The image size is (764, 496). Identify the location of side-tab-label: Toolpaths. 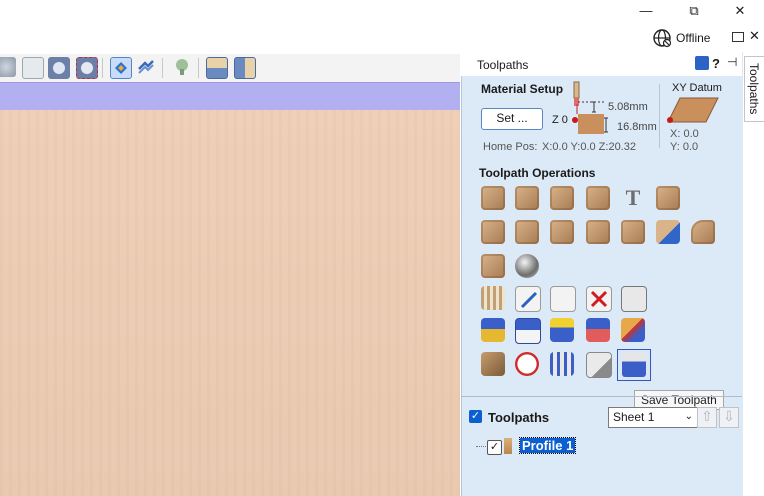
(754, 89).